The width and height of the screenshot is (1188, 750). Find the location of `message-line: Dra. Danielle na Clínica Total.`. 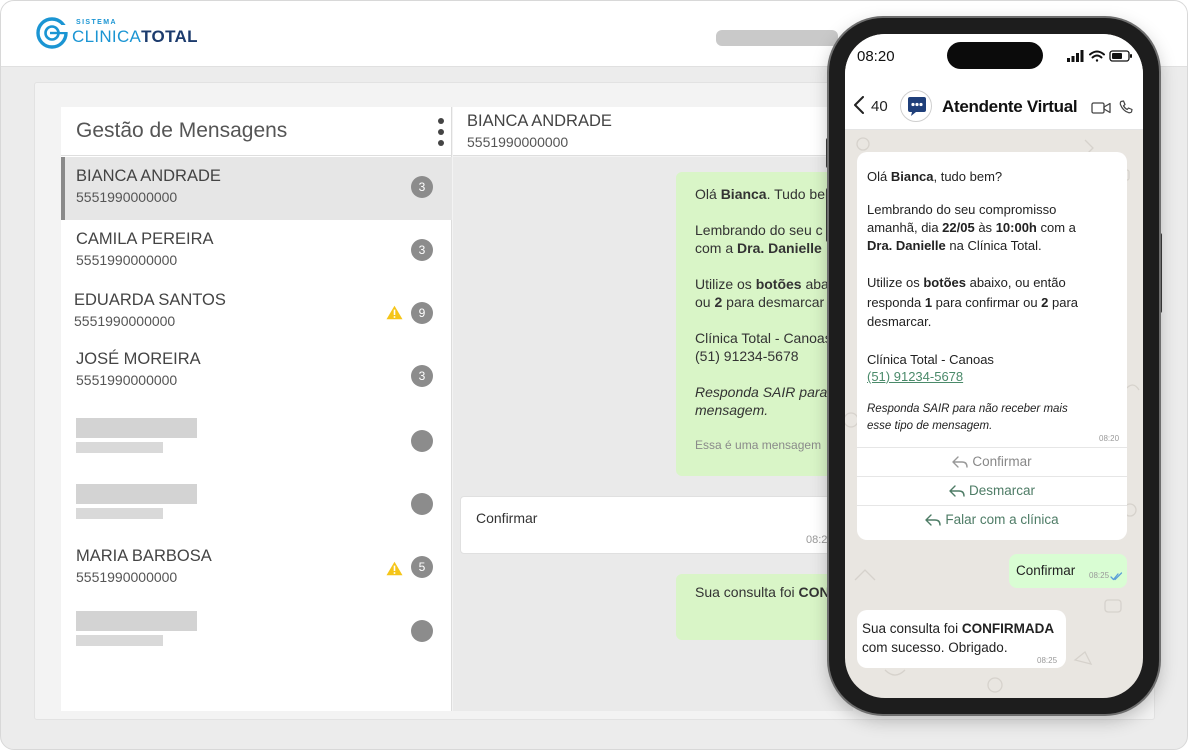

message-line: Dra. Danielle na Clínica Total. is located at coordinates (954, 245).